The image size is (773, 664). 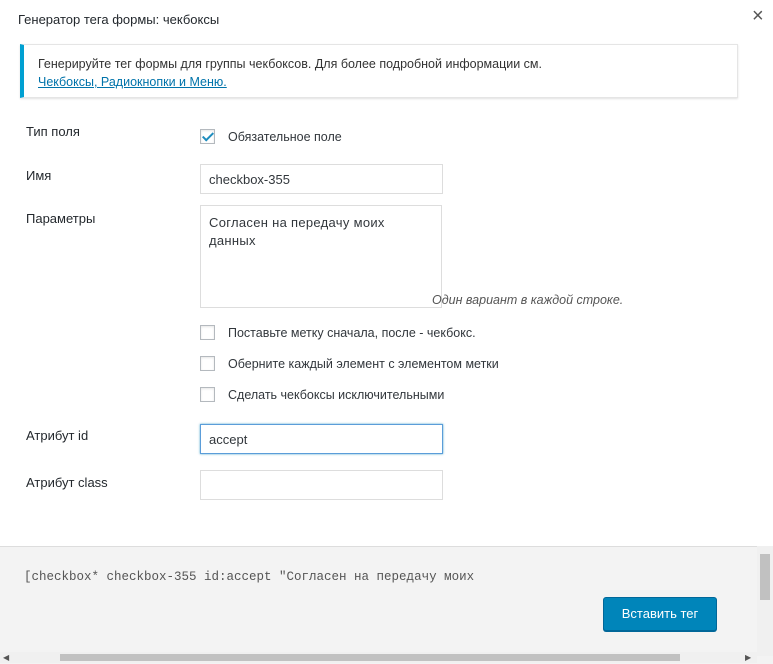 What do you see at coordinates (765, 577) in the screenshot?
I see `vertical-scroll-thumb` at bounding box center [765, 577].